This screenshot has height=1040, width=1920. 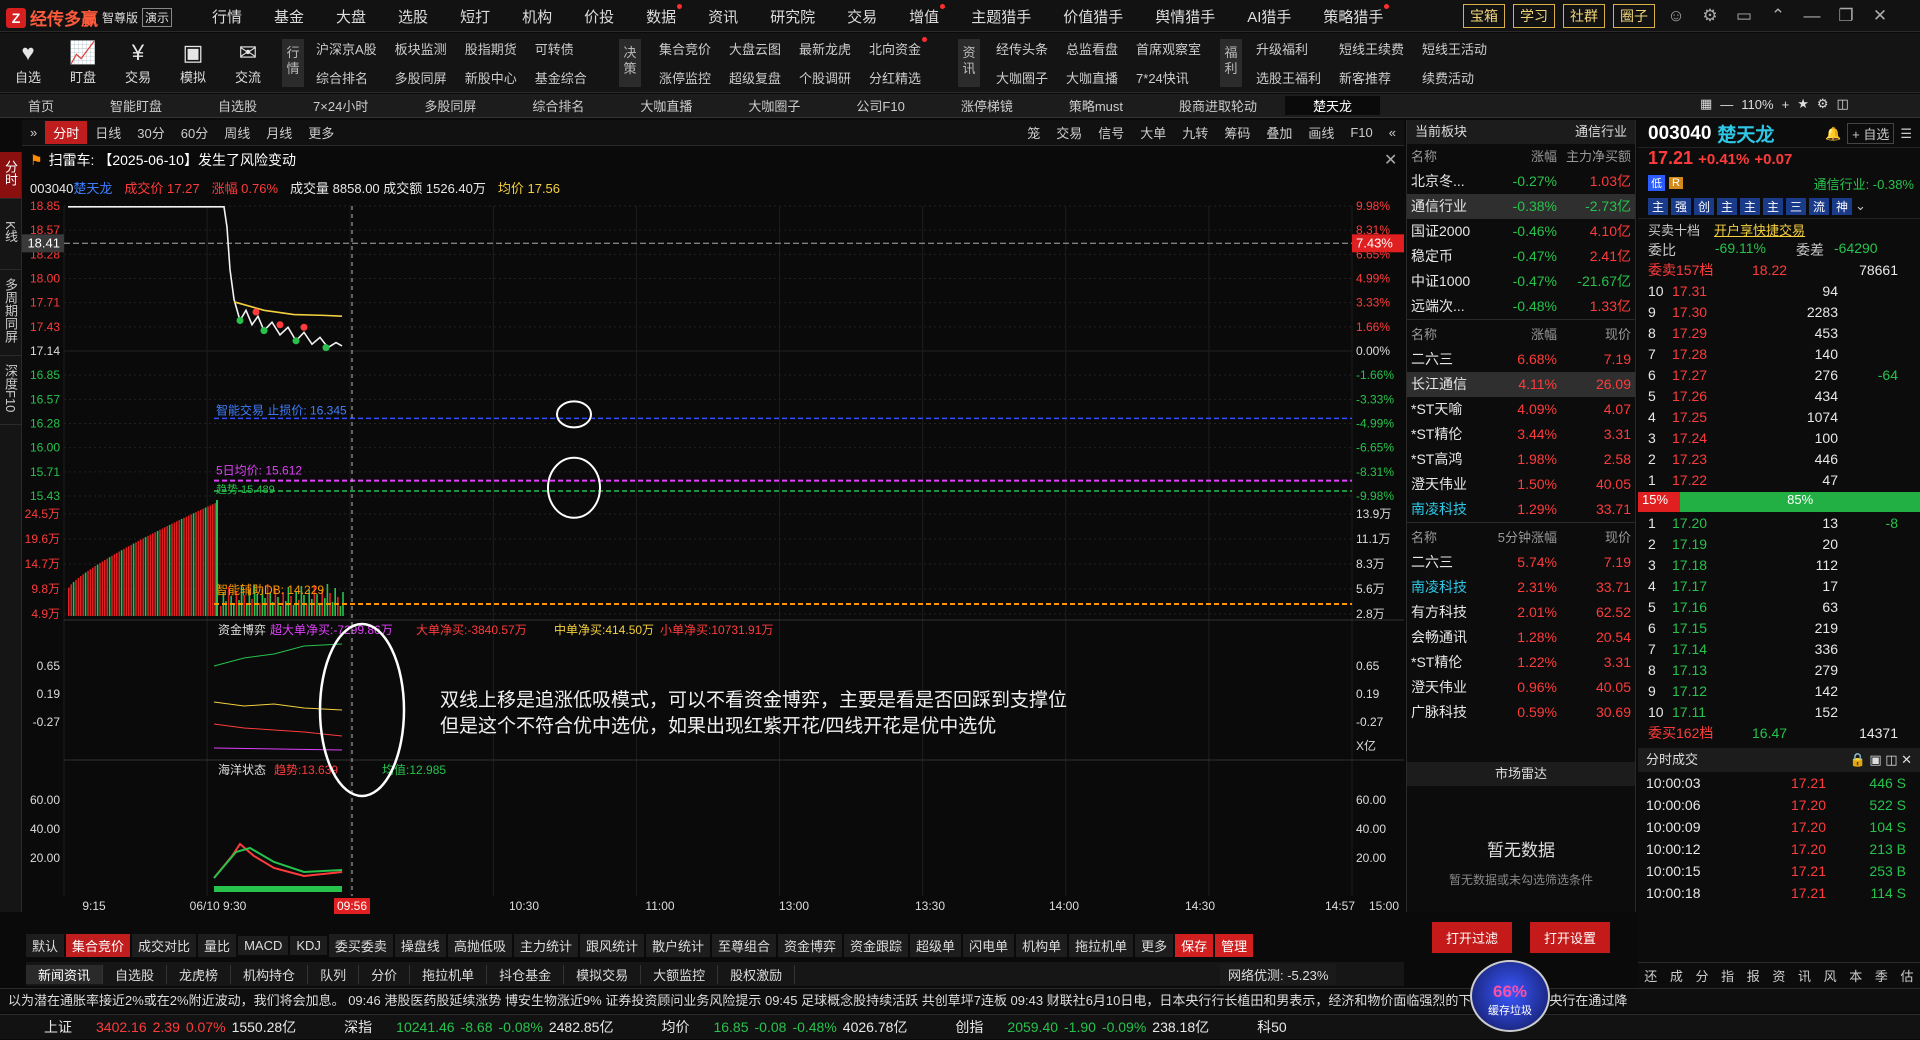 I want to click on menu-item-0: 行情, so click(x=227, y=16).